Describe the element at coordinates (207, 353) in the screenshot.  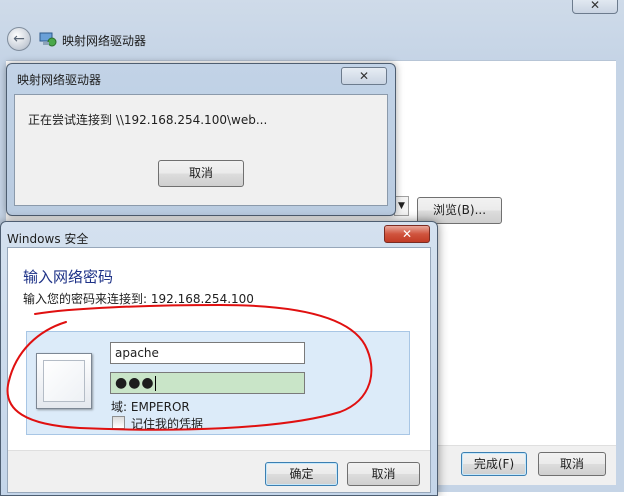
I see `username-input: apache` at that location.